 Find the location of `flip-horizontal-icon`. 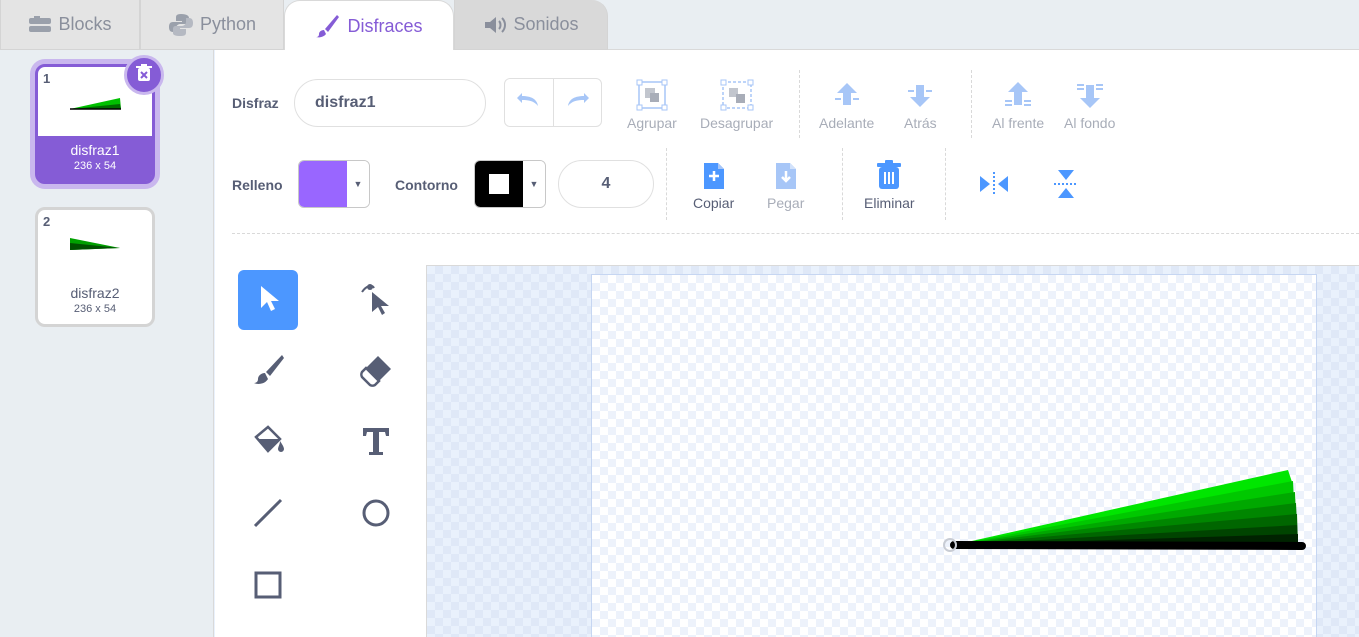

flip-horizontal-icon is located at coordinates (994, 184).